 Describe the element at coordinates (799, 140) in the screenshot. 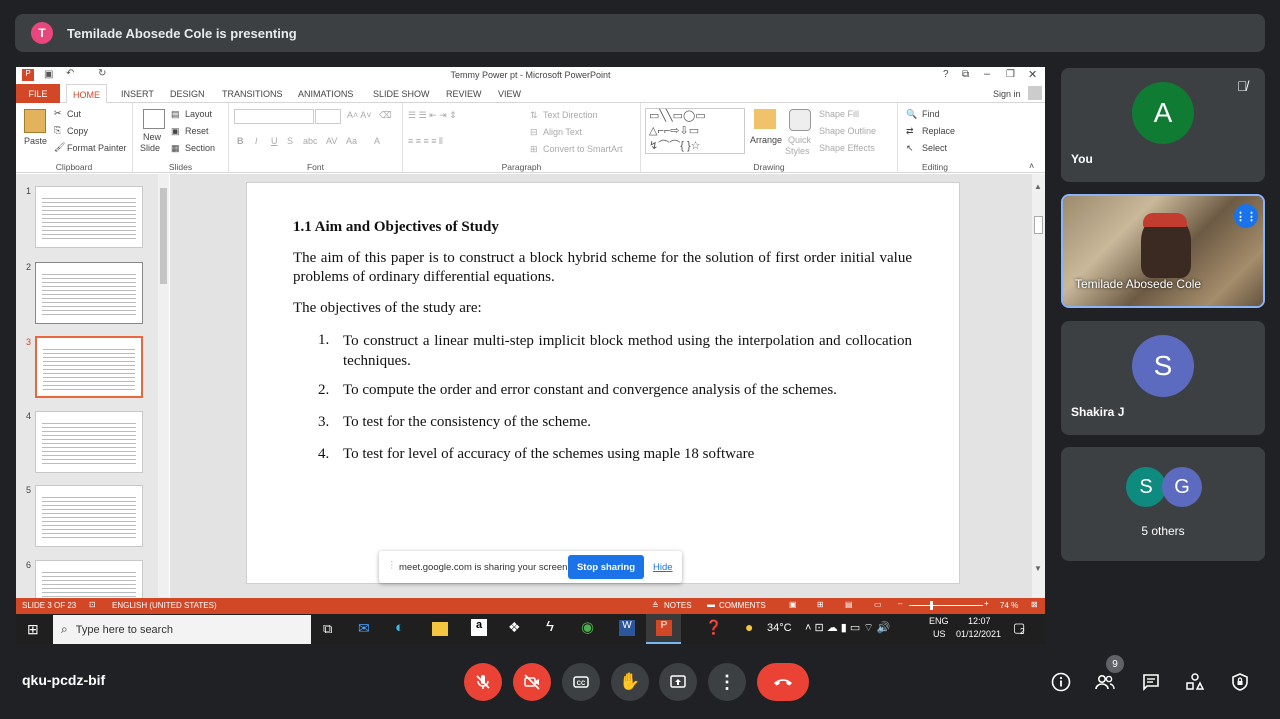

I see `quick-styles-button: Quick` at that location.